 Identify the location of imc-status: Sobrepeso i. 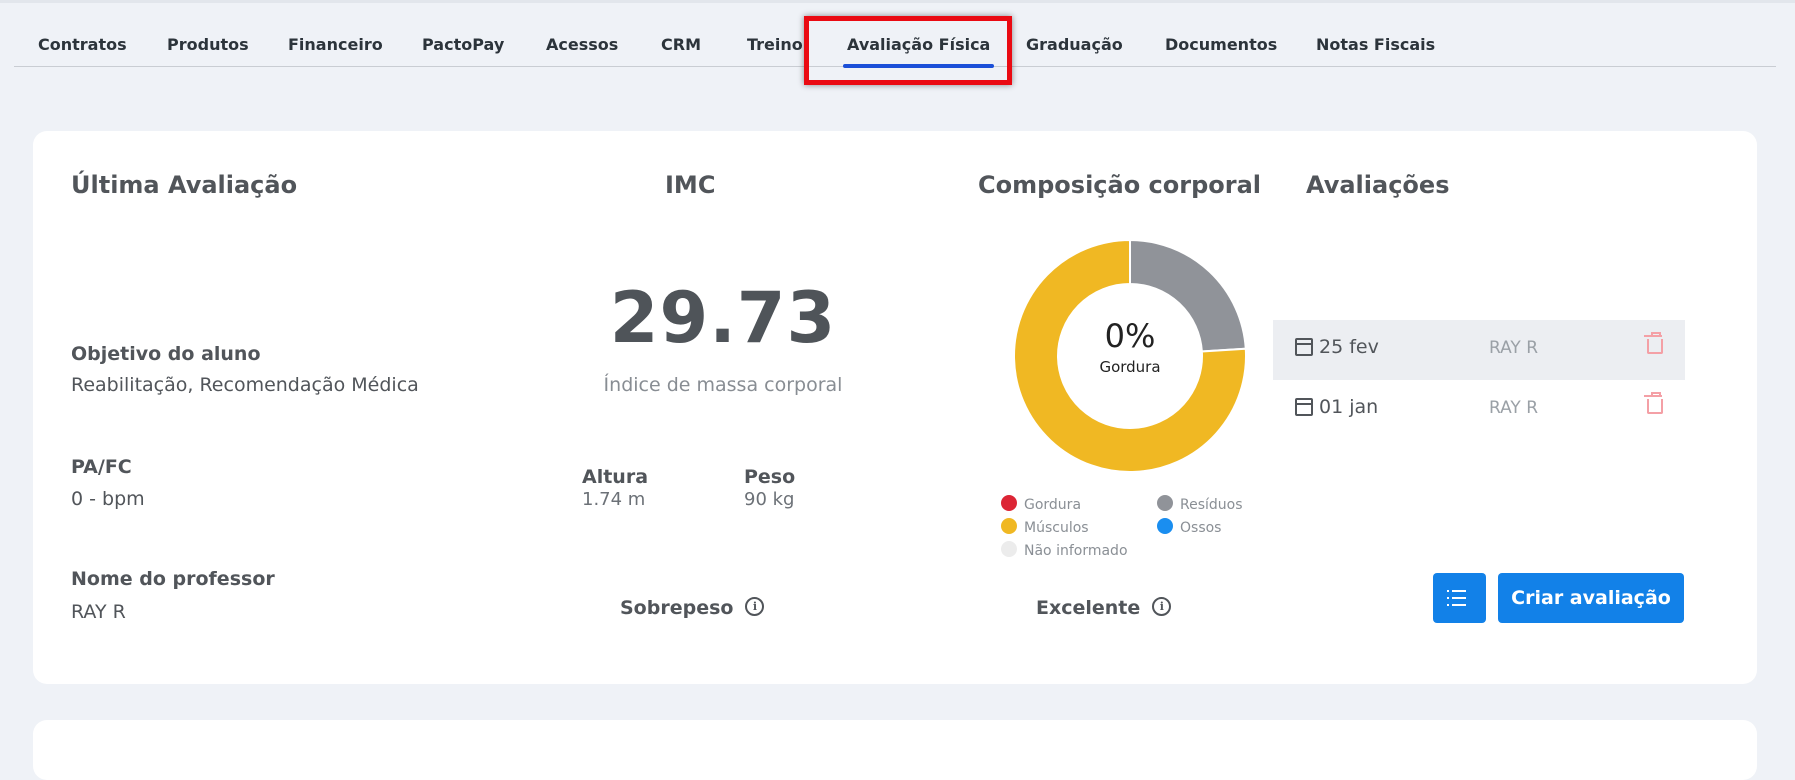
(692, 608).